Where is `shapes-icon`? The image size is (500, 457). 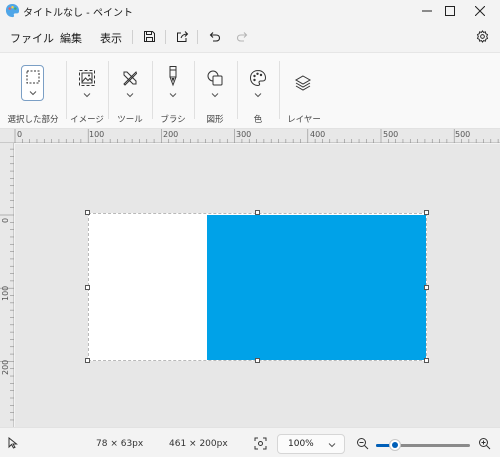
shapes-icon is located at coordinates (215, 78).